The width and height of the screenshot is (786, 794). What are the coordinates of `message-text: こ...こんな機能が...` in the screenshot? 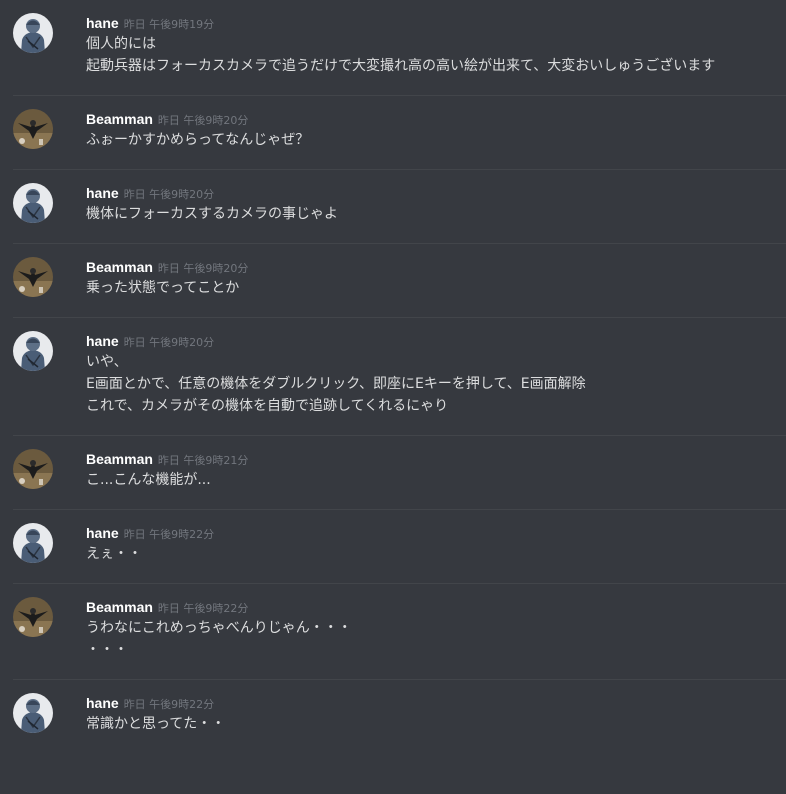 It's located at (148, 480).